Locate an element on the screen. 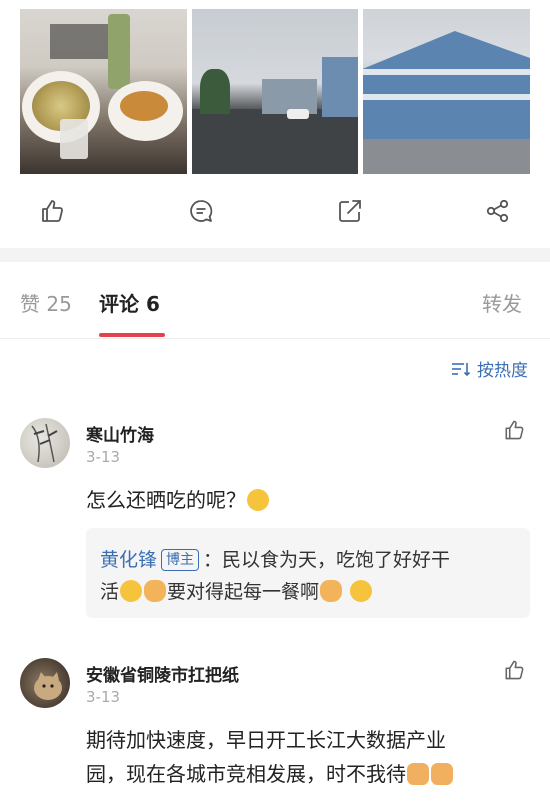 The width and height of the screenshot is (550, 803). reply-text-1: ：民以食为天，吃饱了好好干 is located at coordinates (327, 560).